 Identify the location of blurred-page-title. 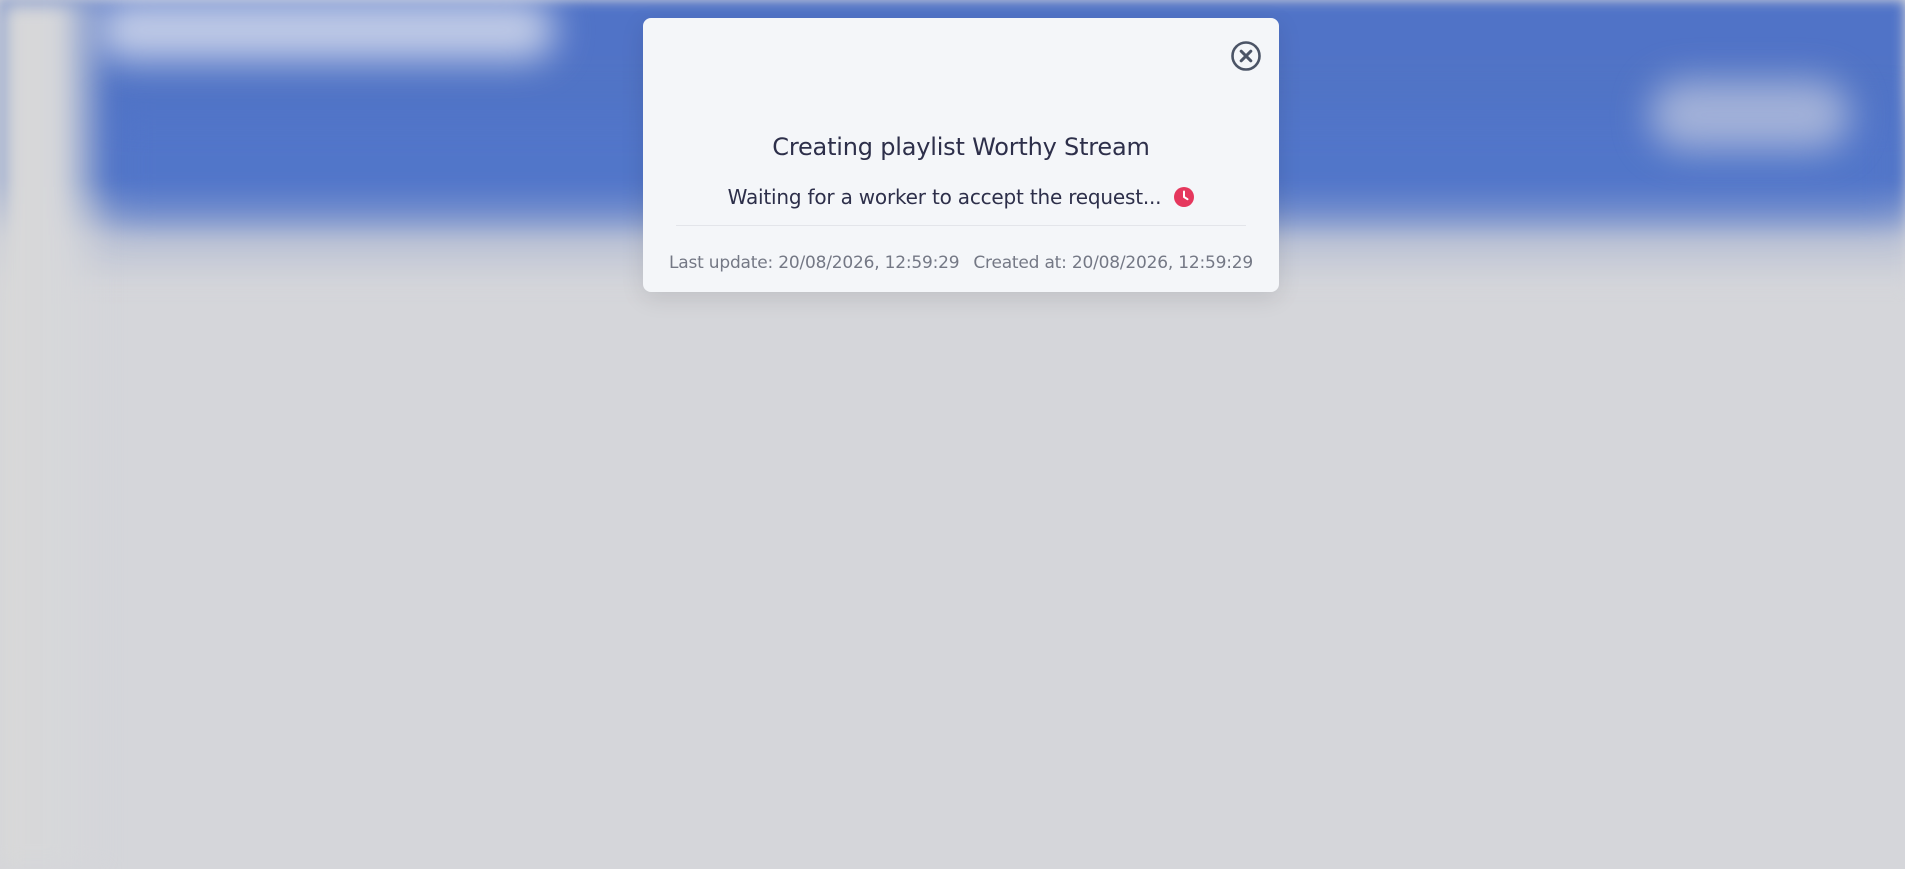
(325, 30).